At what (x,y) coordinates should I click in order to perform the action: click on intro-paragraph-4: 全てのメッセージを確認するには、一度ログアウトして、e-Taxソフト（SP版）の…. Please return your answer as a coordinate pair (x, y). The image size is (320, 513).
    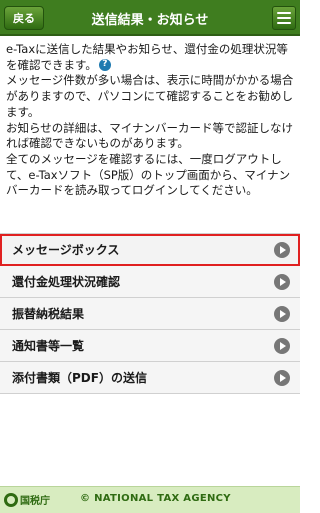
    Looking at the image, I should click on (148, 174).